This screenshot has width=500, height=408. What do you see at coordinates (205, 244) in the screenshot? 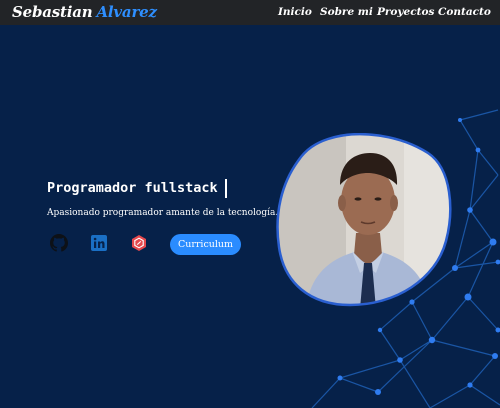
I see `curriculum-button: Curriculum` at bounding box center [205, 244].